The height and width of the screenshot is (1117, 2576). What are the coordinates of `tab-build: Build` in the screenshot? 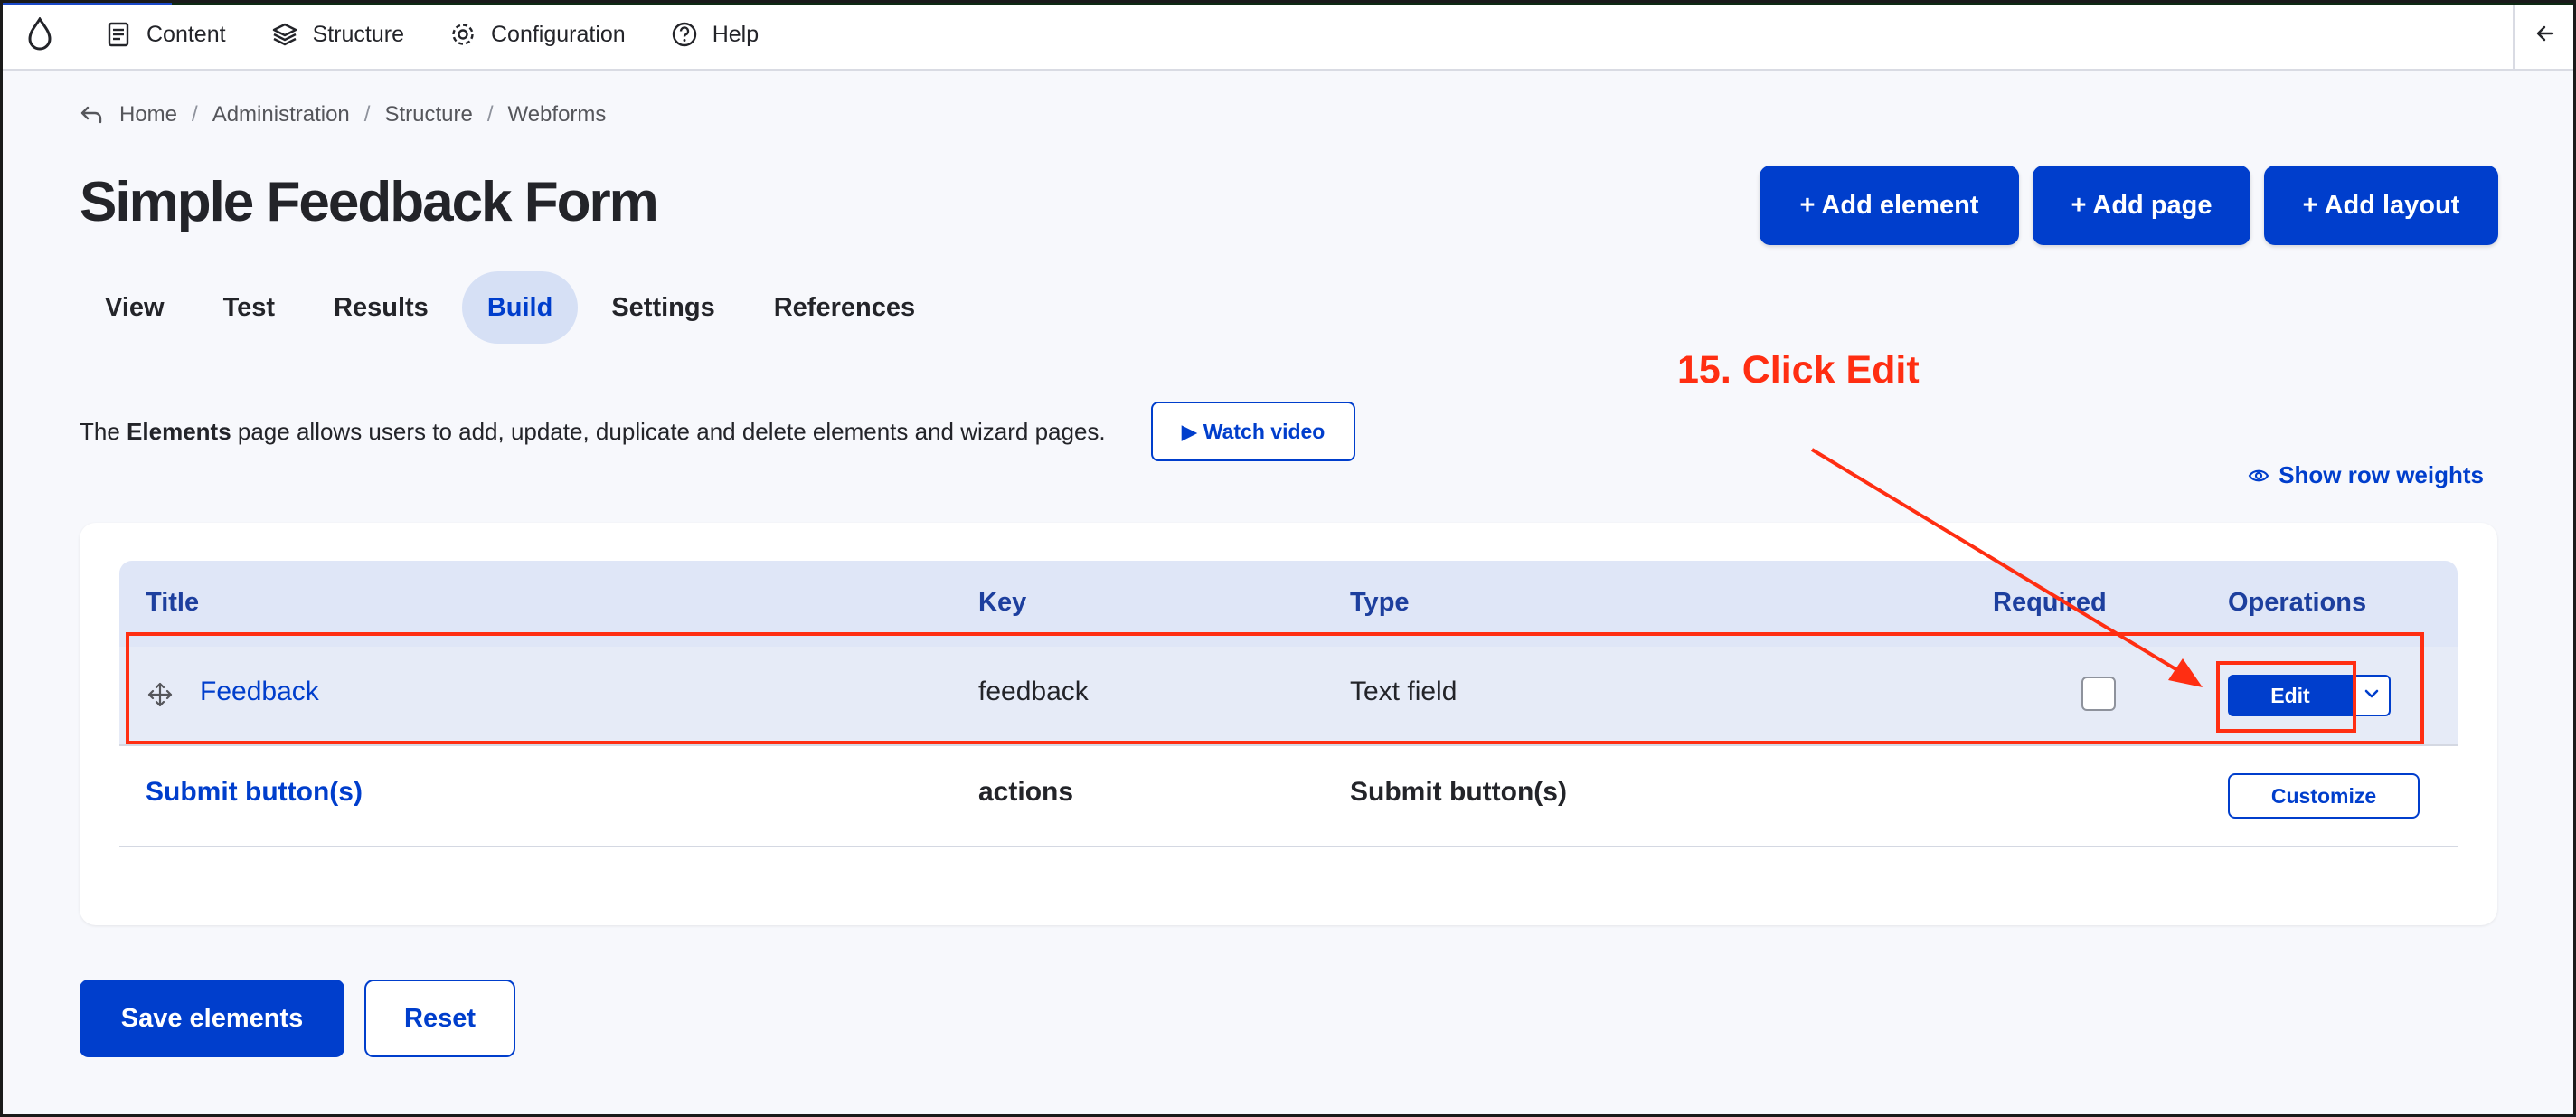 It's located at (520, 307).